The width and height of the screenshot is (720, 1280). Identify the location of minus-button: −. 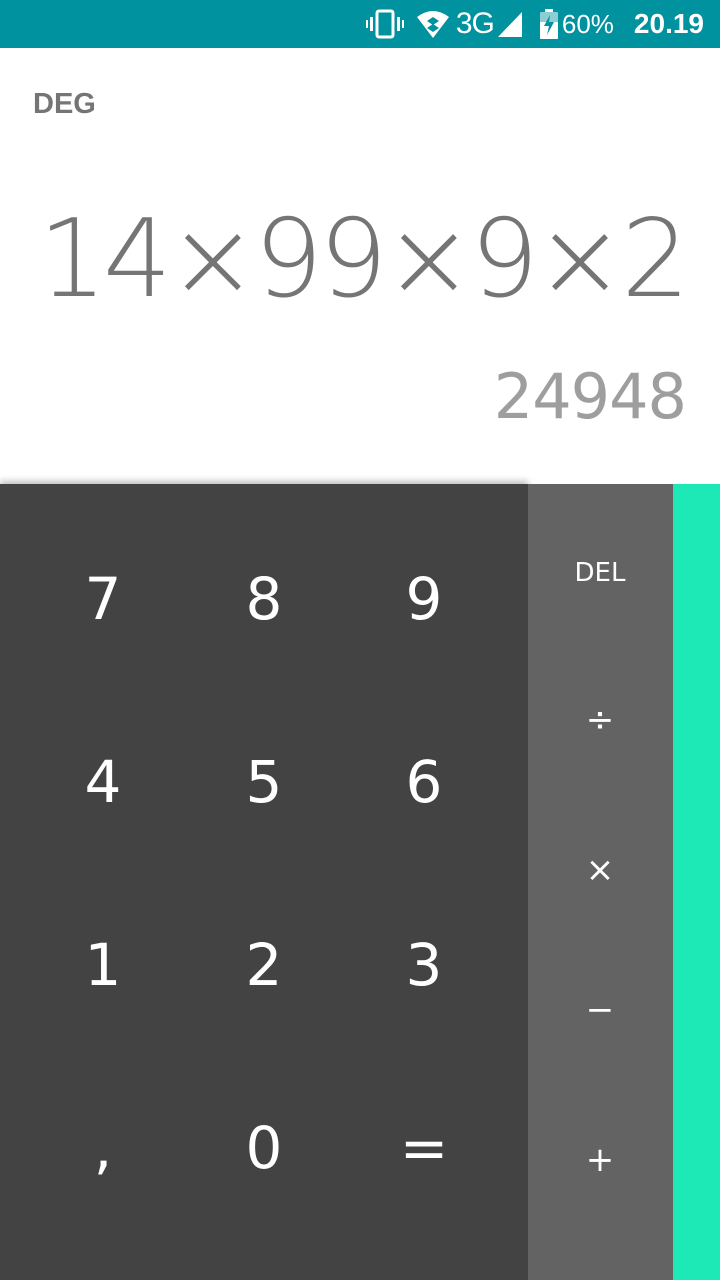
(600, 1010).